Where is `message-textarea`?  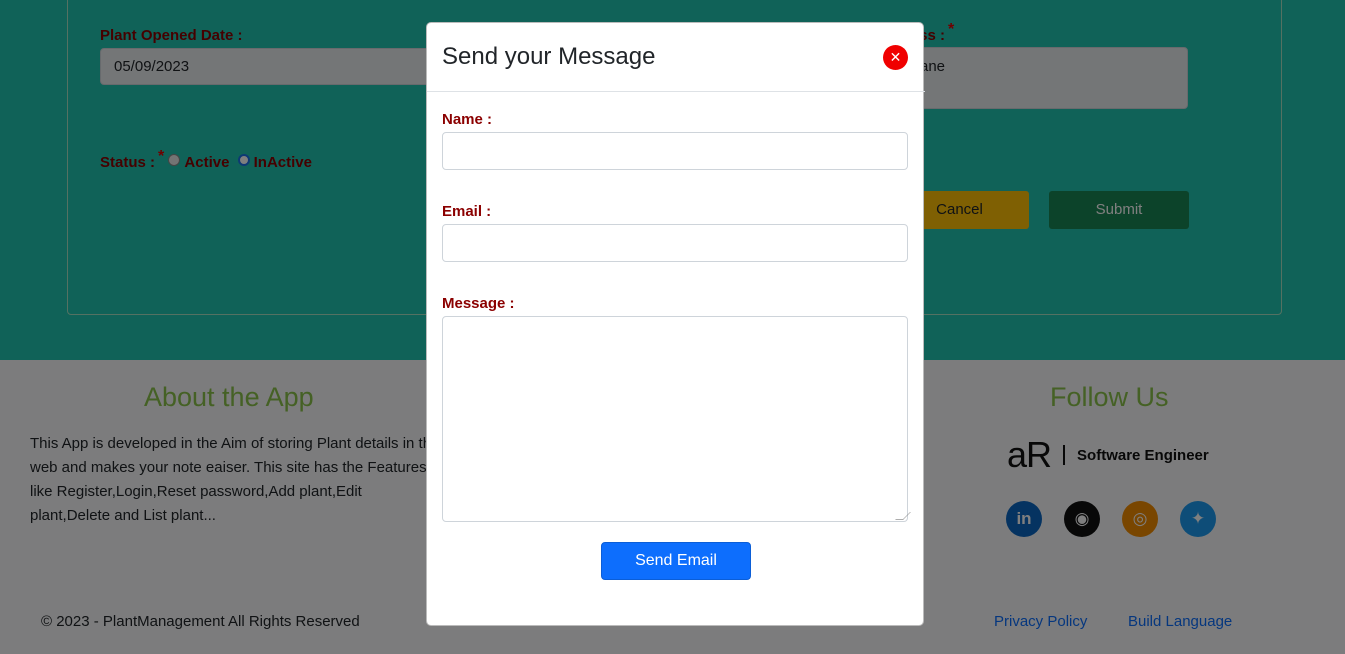
message-textarea is located at coordinates (675, 419).